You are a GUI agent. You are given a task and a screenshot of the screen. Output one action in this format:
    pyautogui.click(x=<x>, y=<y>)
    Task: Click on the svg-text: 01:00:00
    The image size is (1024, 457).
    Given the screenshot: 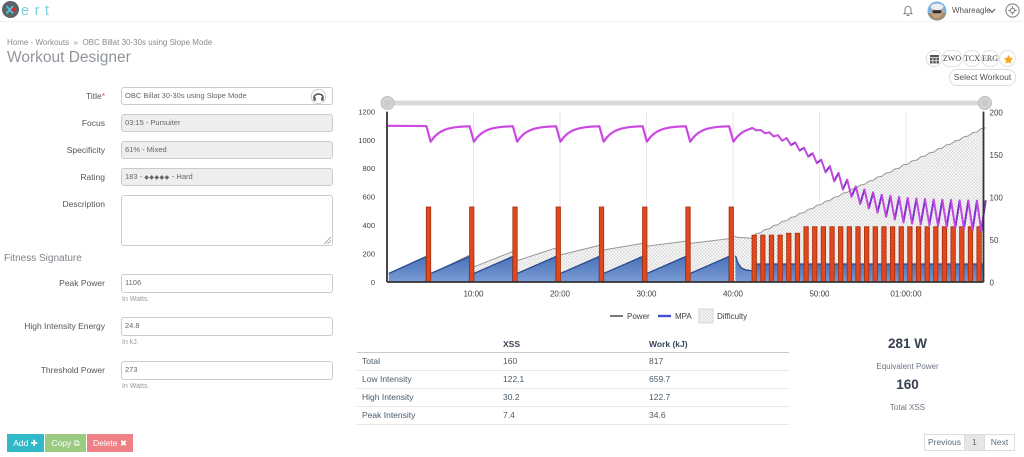 What is the action you would take?
    pyautogui.click(x=906, y=294)
    